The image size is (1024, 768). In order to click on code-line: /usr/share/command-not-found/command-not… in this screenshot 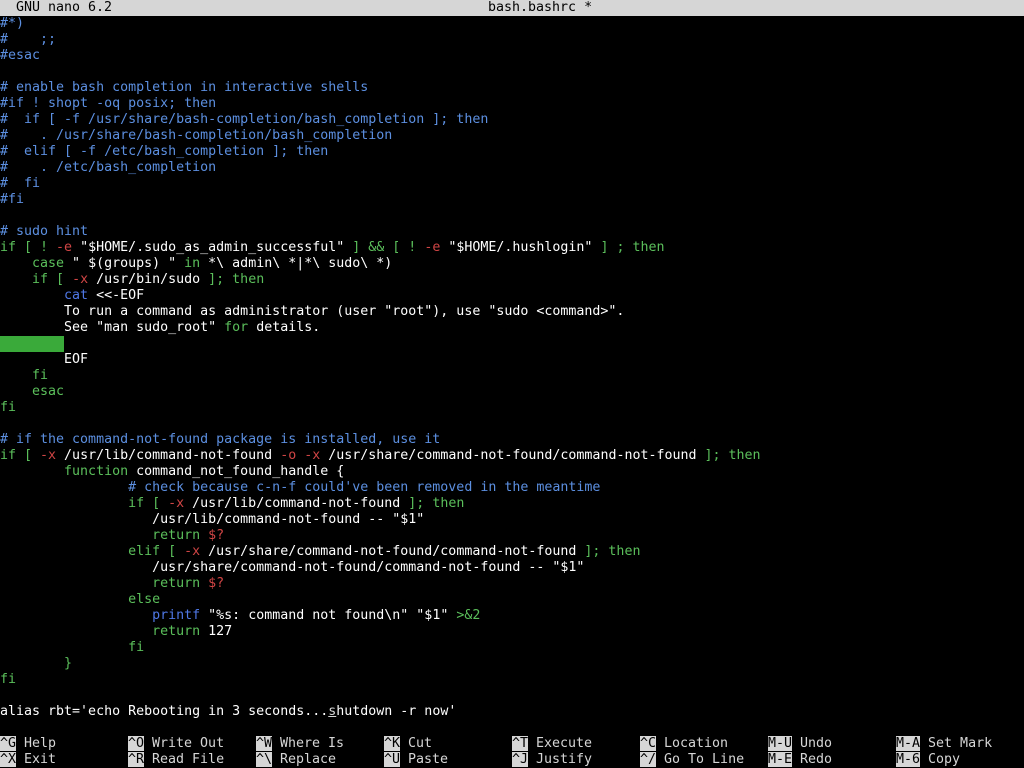, I will do `click(512, 568)`.